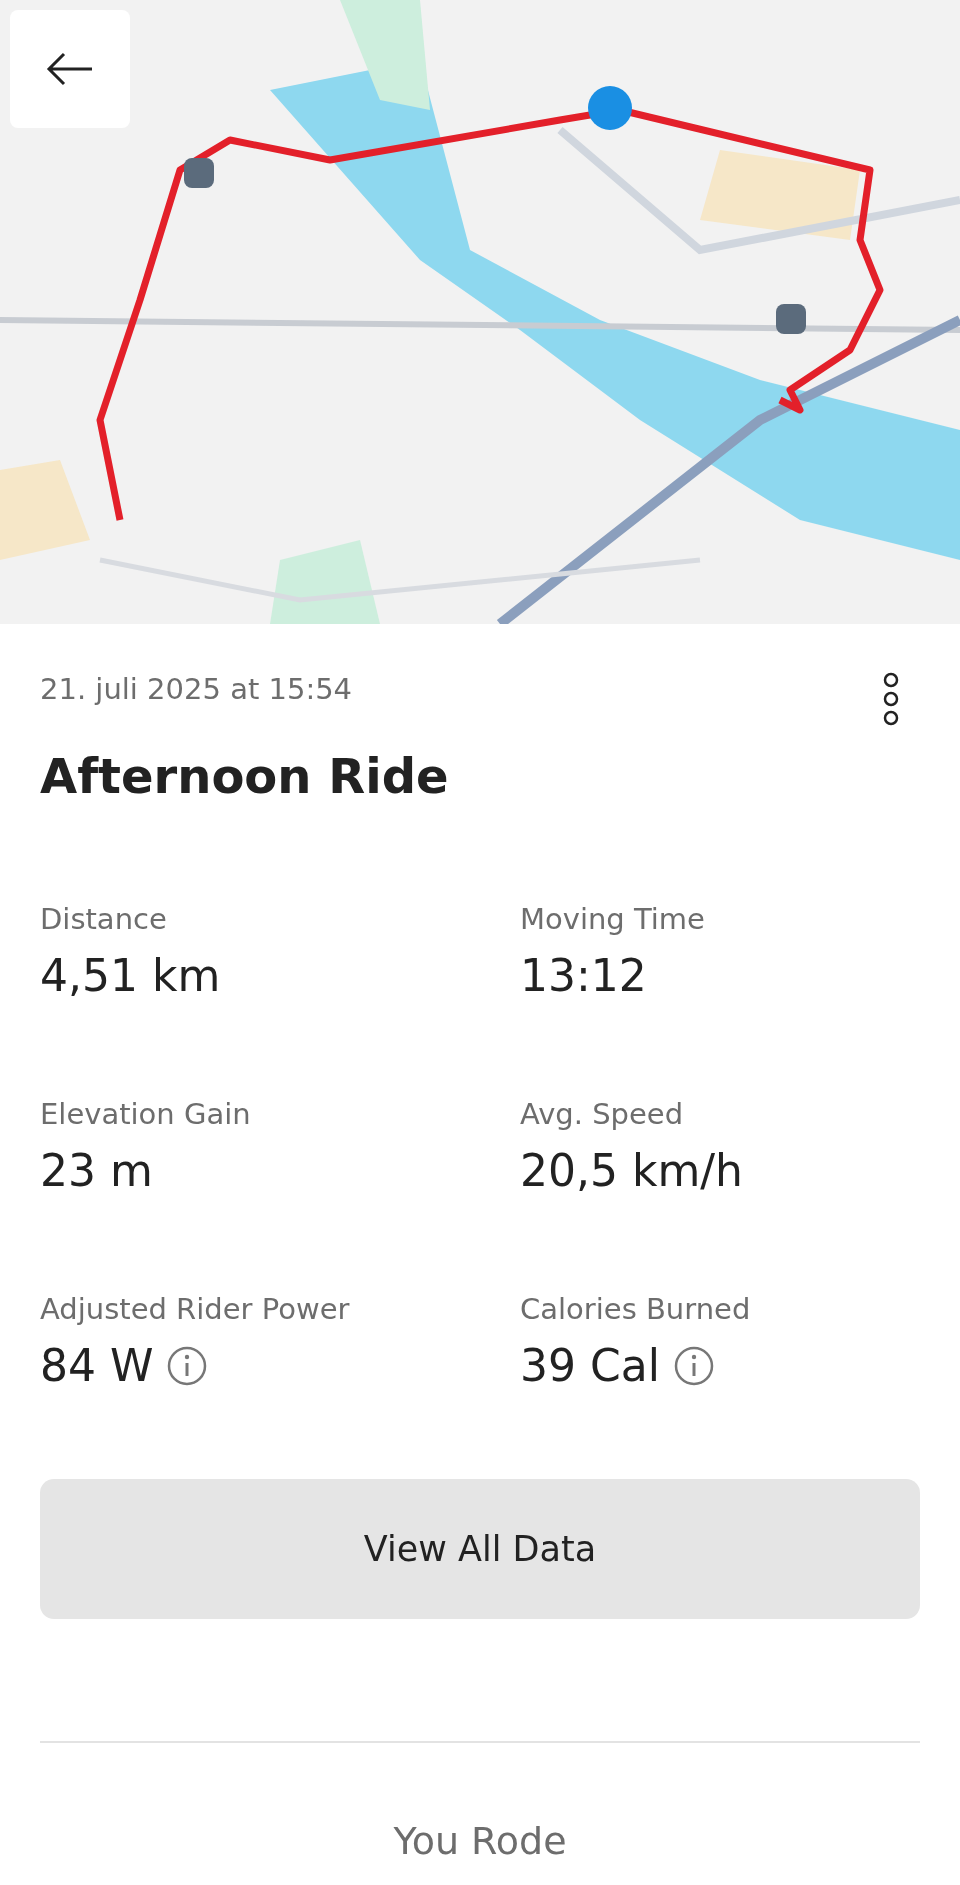  Describe the element at coordinates (613, 919) in the screenshot. I see `stat-label: Moving Time` at that location.